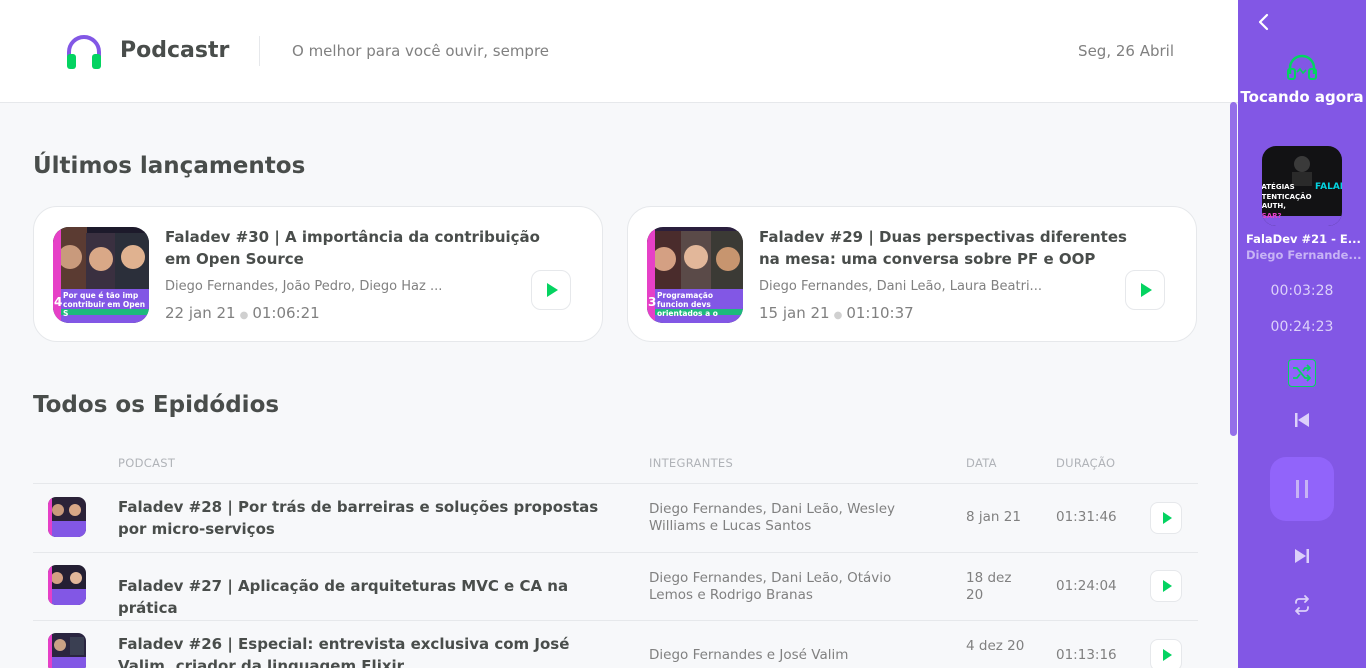 This screenshot has height=668, width=1366. I want to click on all-episodes-heading: Todos os Epidódios, so click(156, 405).